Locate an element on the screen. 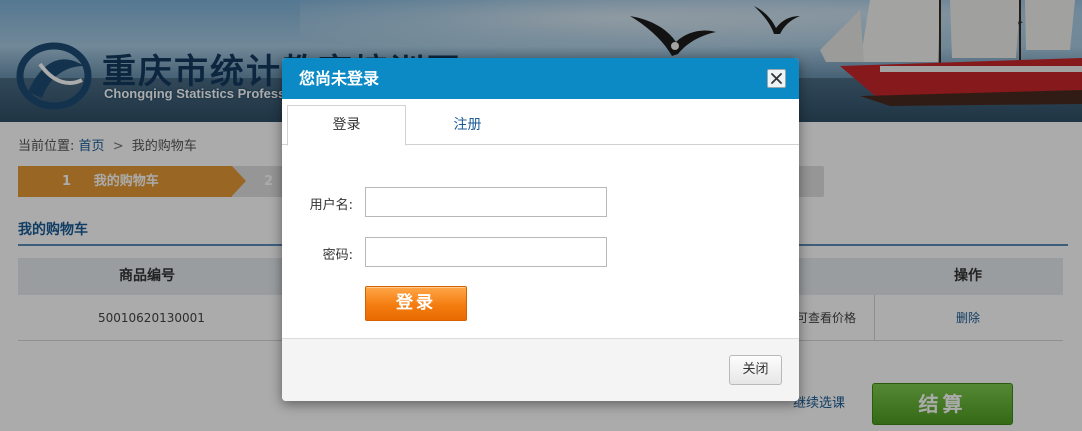  dialog-title: 您尚未登录 is located at coordinates (339, 78).